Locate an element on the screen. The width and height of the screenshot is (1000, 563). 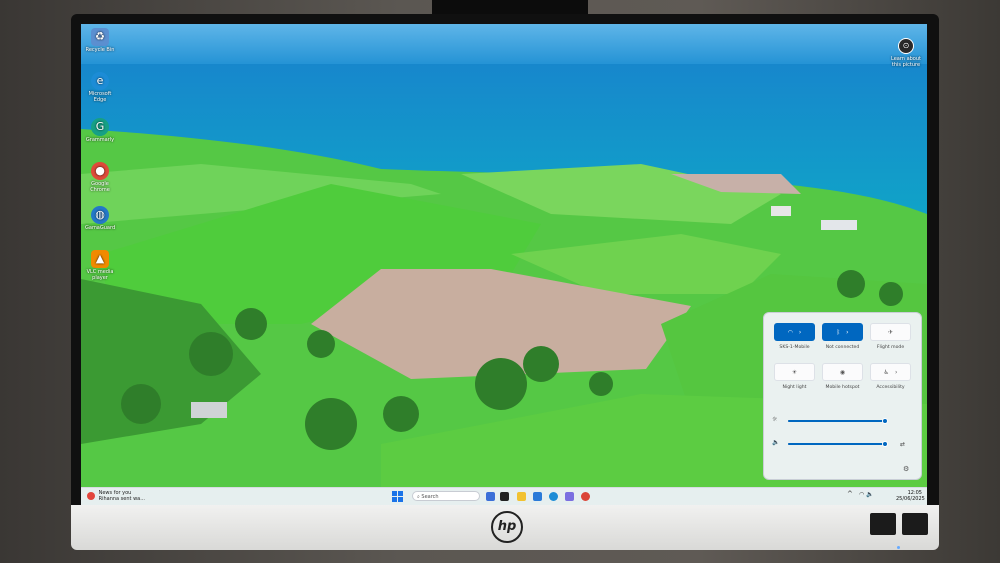
clock: 12:05 25/06/2025 is located at coordinates (910, 496).